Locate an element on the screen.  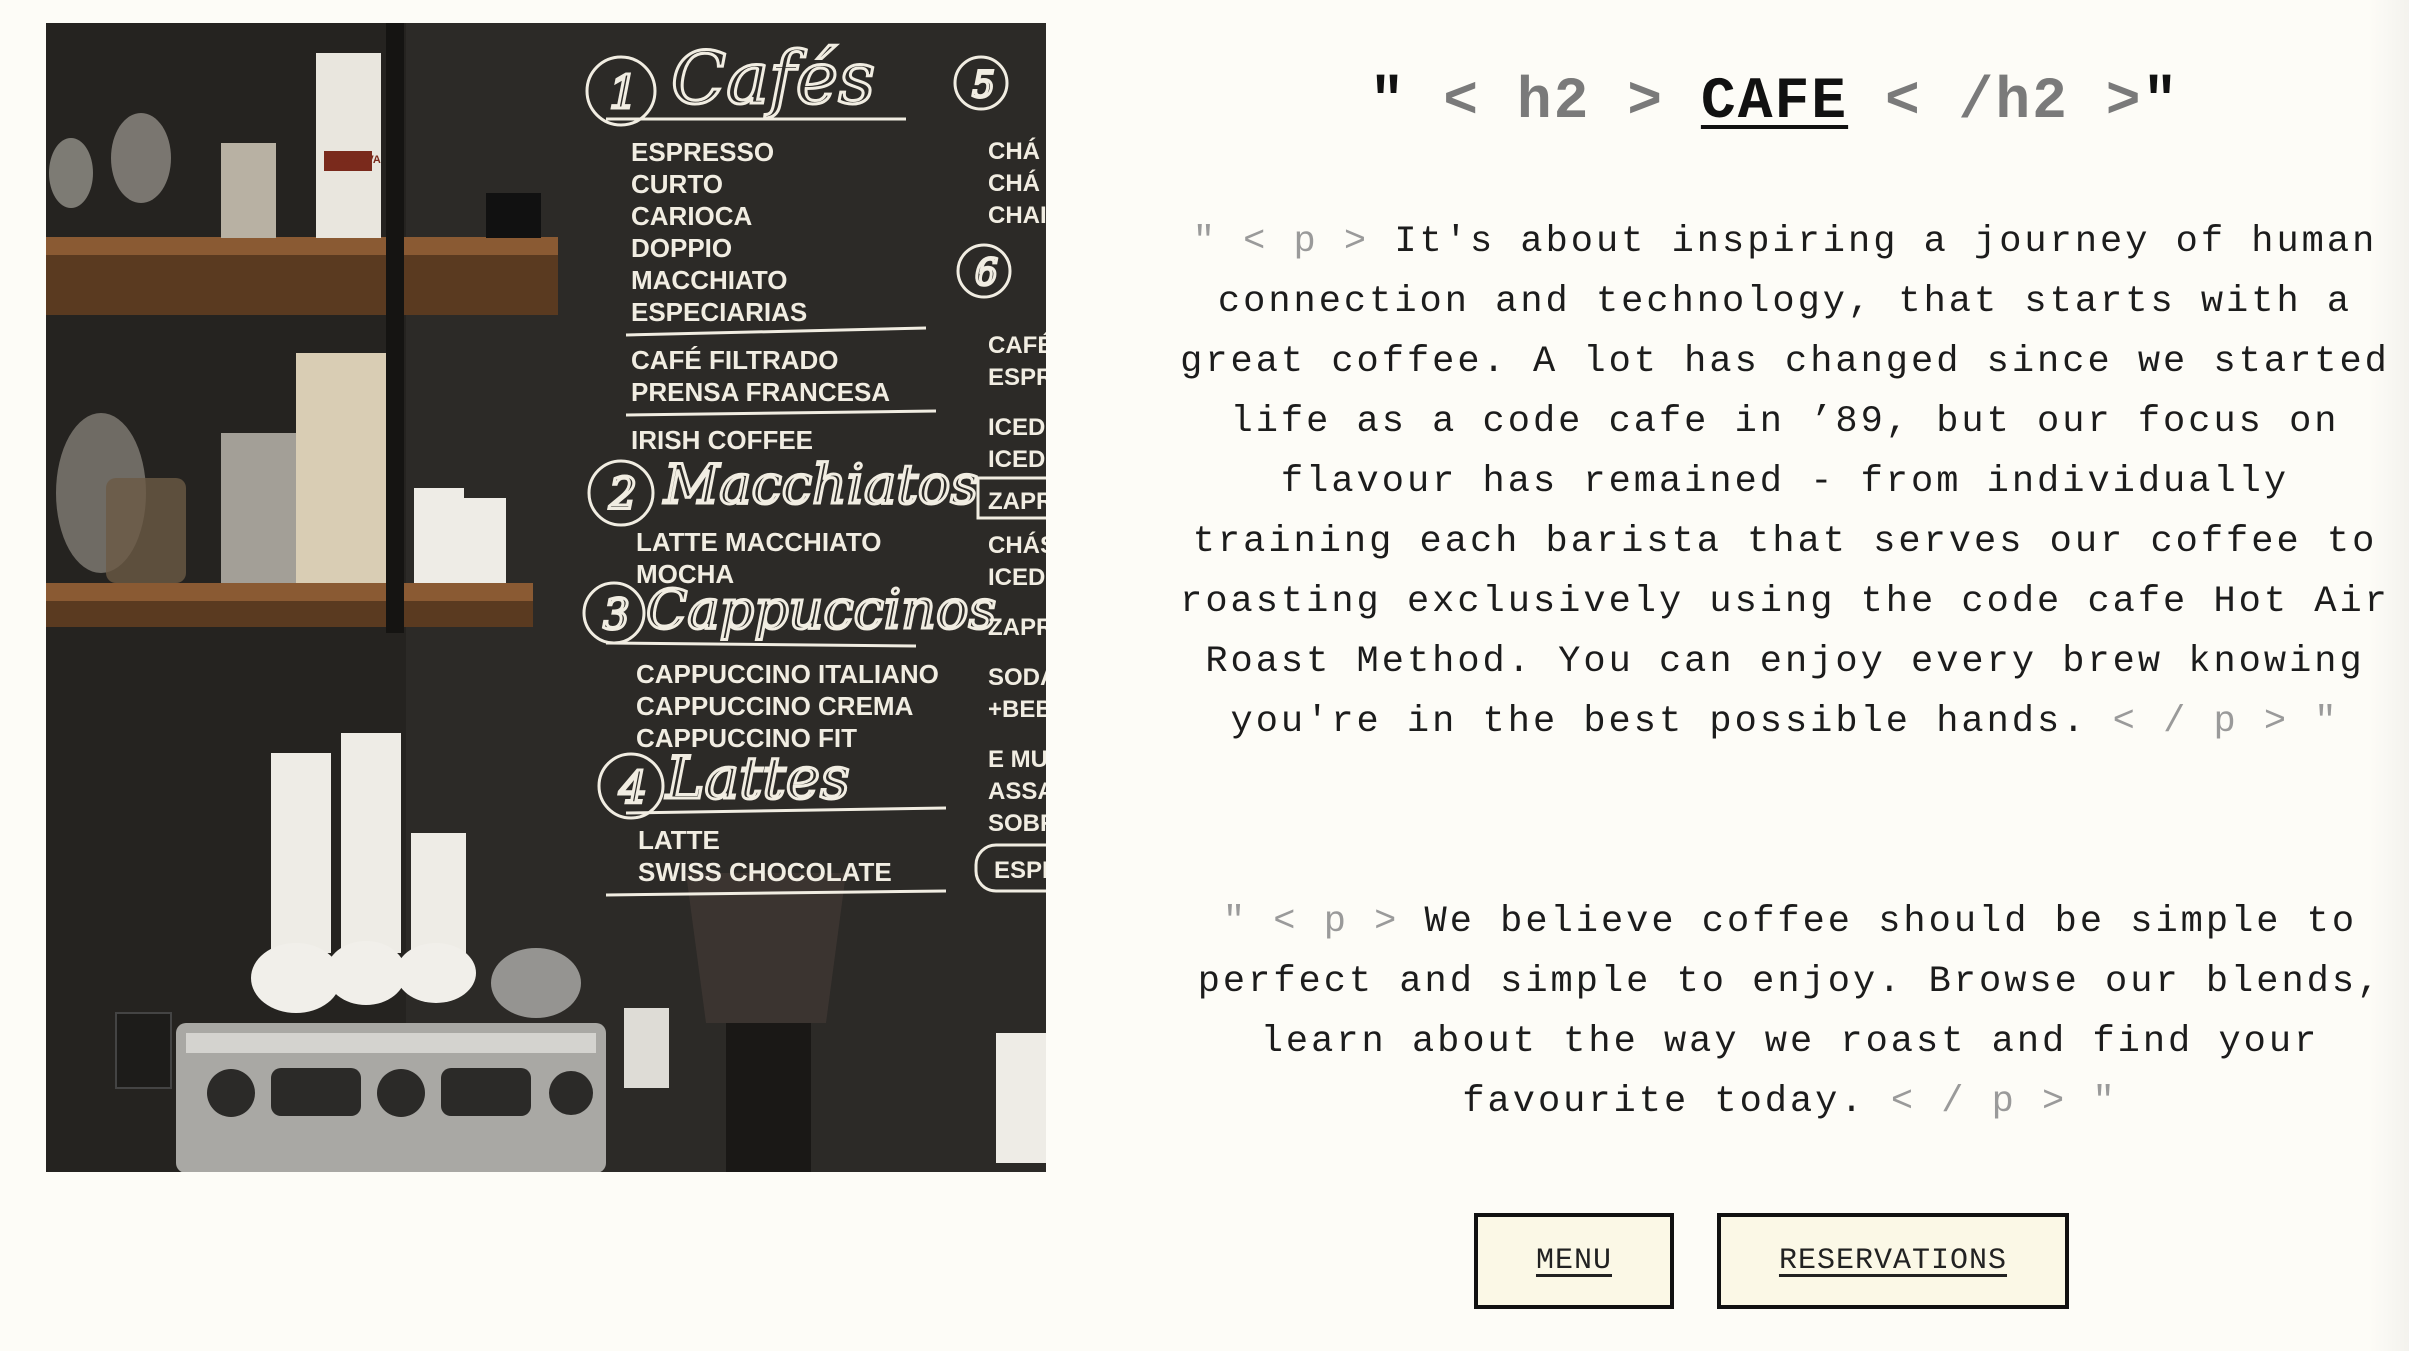
menu-item: ESPR is located at coordinates (1017, 377).